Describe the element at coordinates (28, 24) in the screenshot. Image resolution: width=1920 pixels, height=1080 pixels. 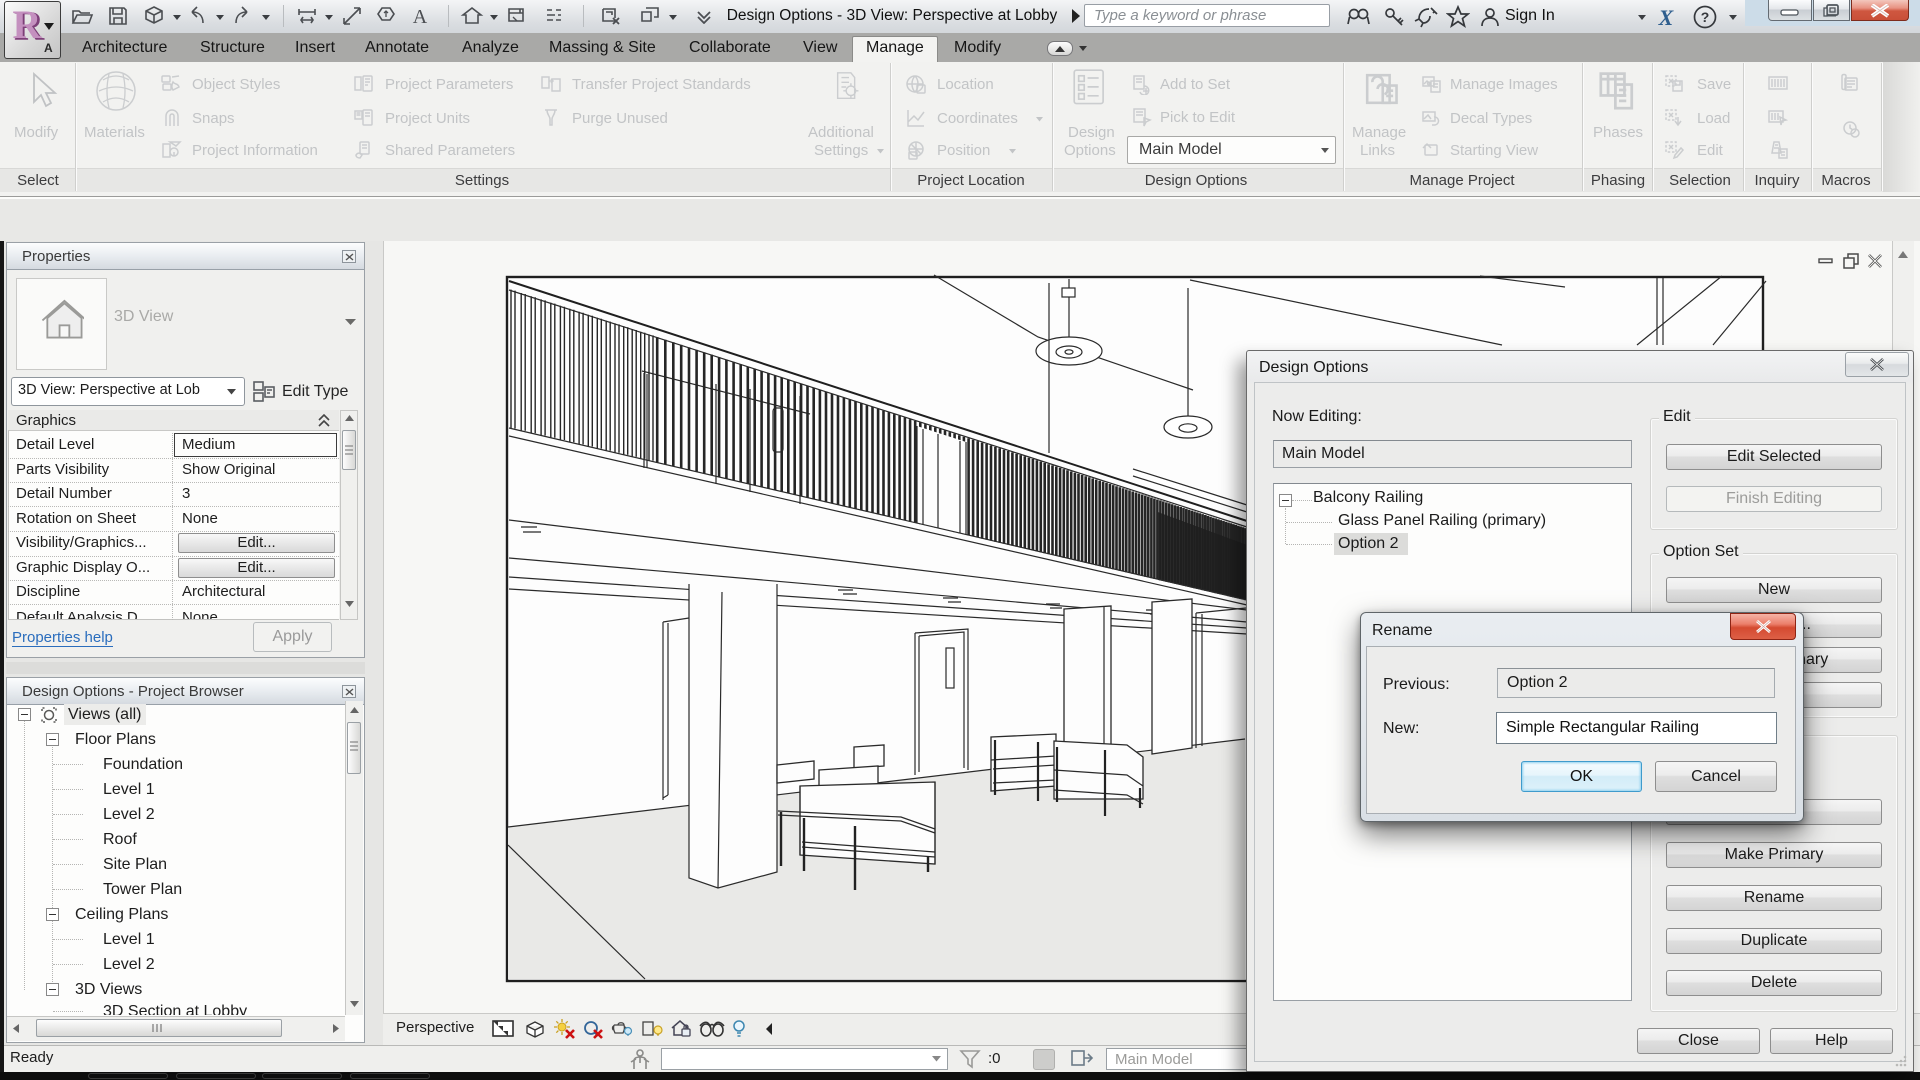
I see `svg-text: R` at that location.